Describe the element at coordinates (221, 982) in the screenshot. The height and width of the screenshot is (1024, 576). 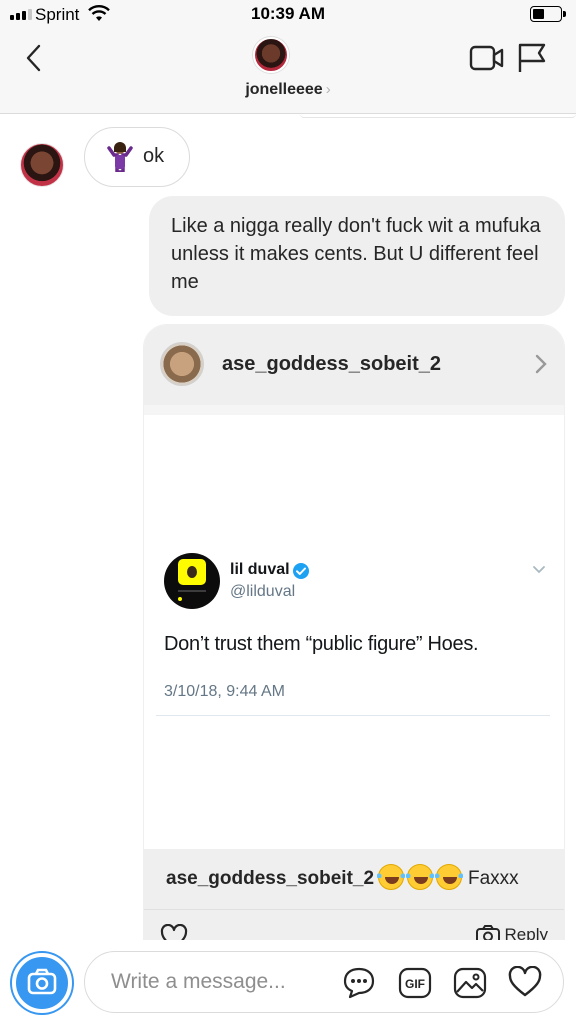
I see `message-input` at that location.